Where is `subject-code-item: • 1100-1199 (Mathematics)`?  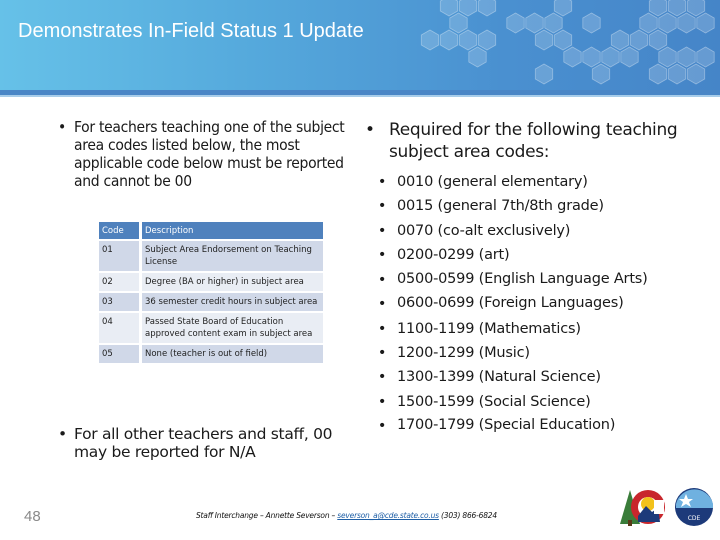 subject-code-item: • 1100-1199 (Mathematics) is located at coordinates (525, 329).